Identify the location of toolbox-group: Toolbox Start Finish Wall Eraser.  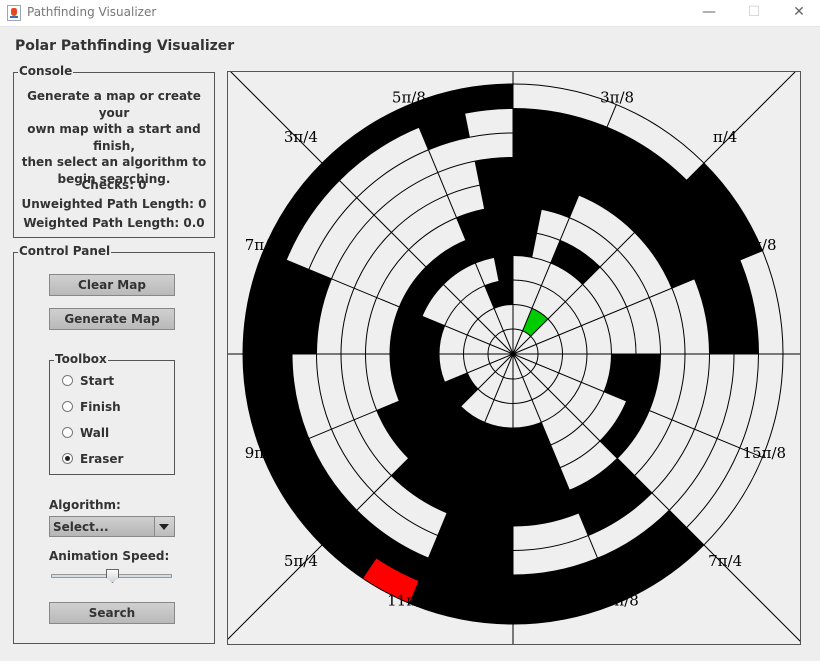
(112, 413).